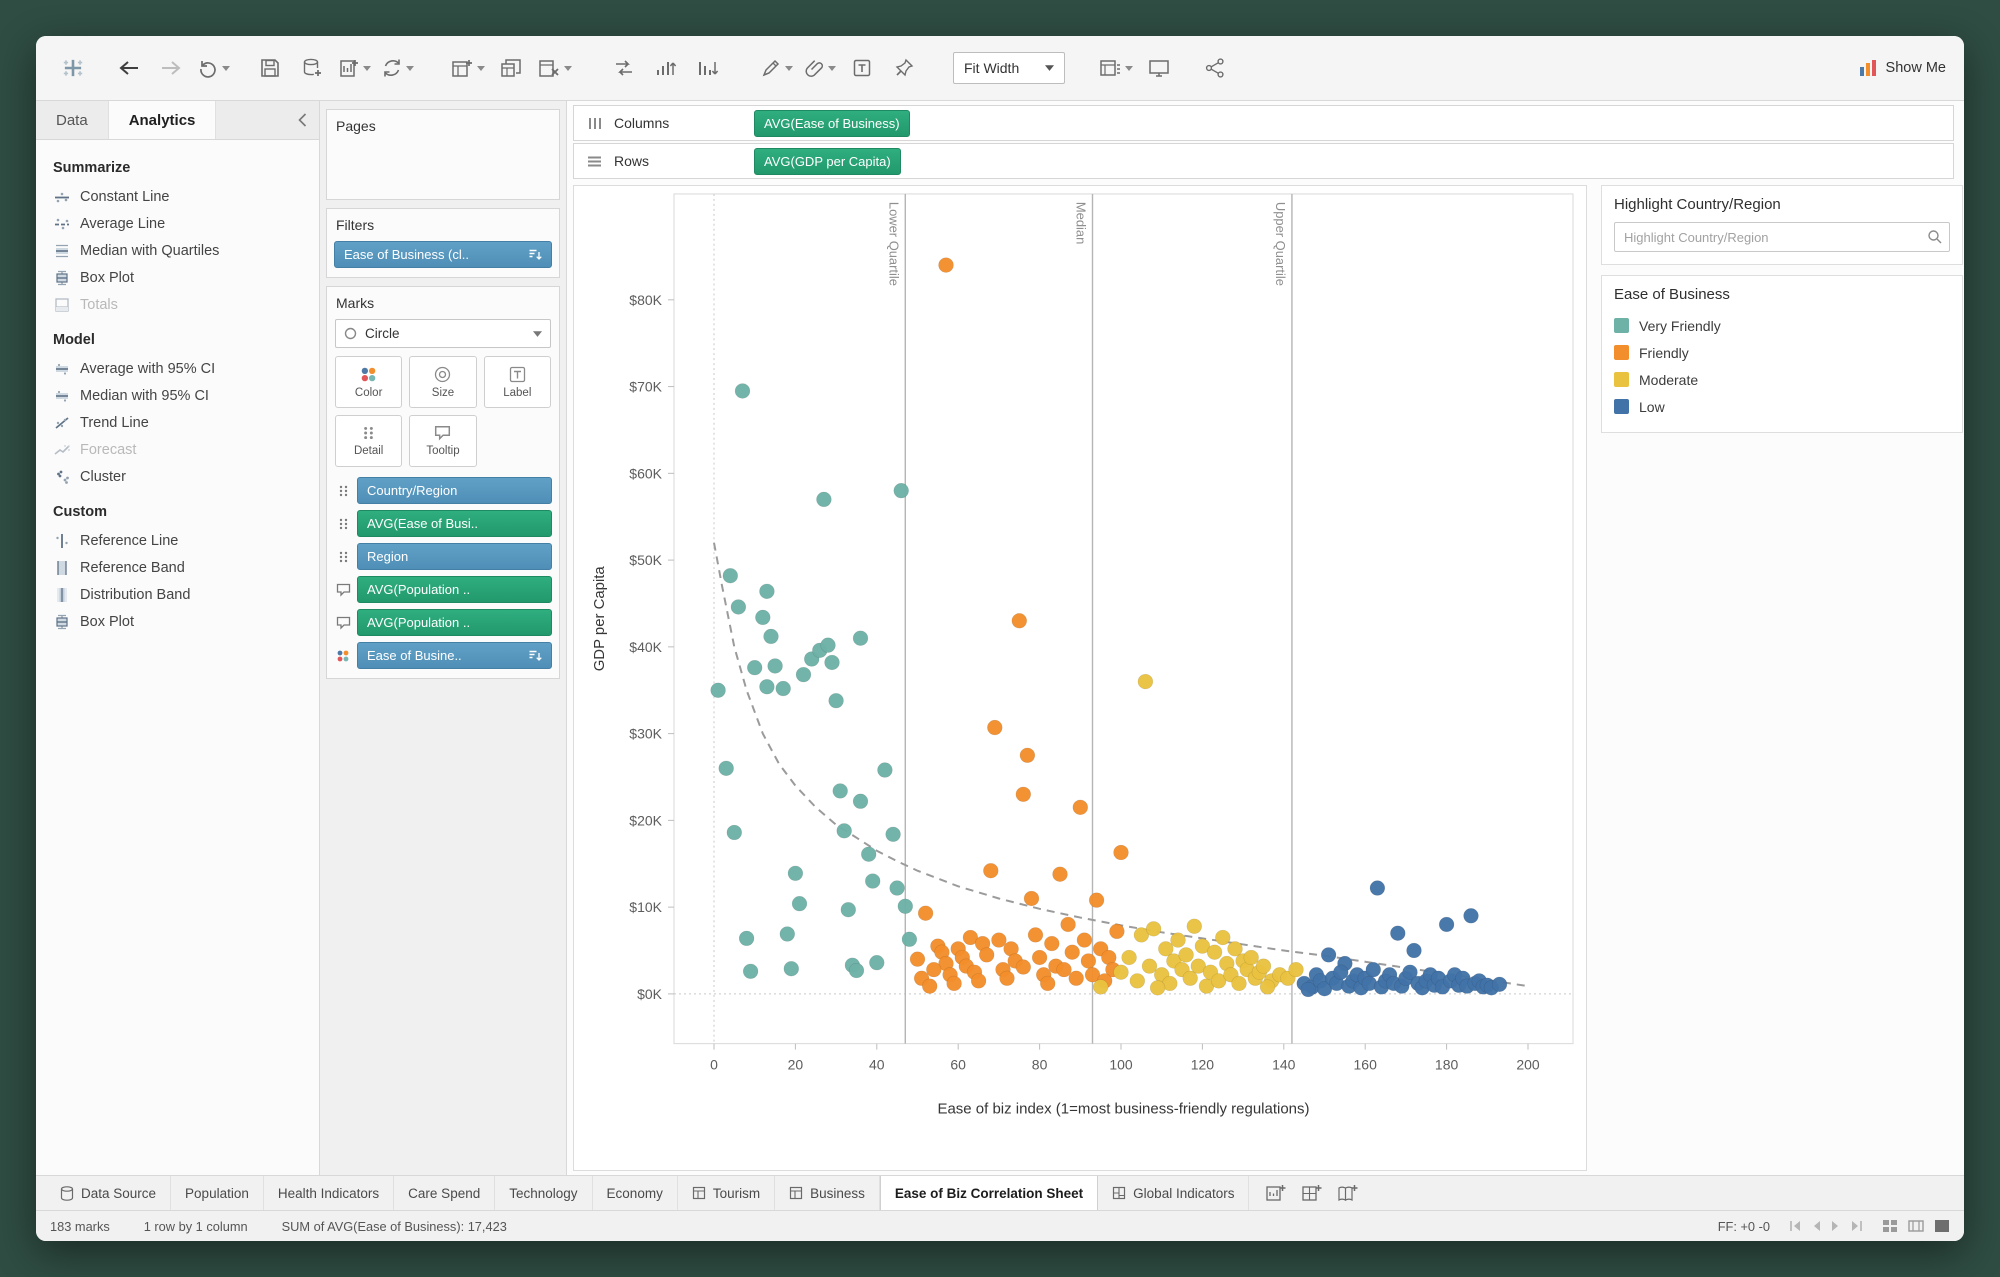 This screenshot has width=2000, height=1277. Describe the element at coordinates (776, 68) in the screenshot. I see `highlight-button` at that location.